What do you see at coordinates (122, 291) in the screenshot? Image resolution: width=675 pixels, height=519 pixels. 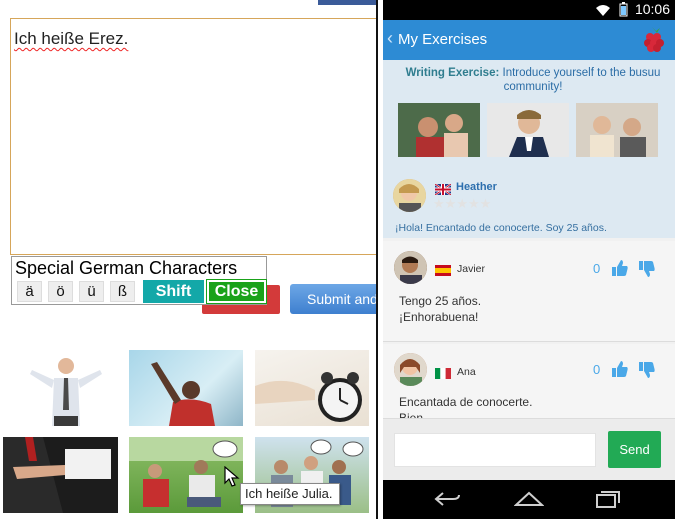 I see `key-eszett: ß` at bounding box center [122, 291].